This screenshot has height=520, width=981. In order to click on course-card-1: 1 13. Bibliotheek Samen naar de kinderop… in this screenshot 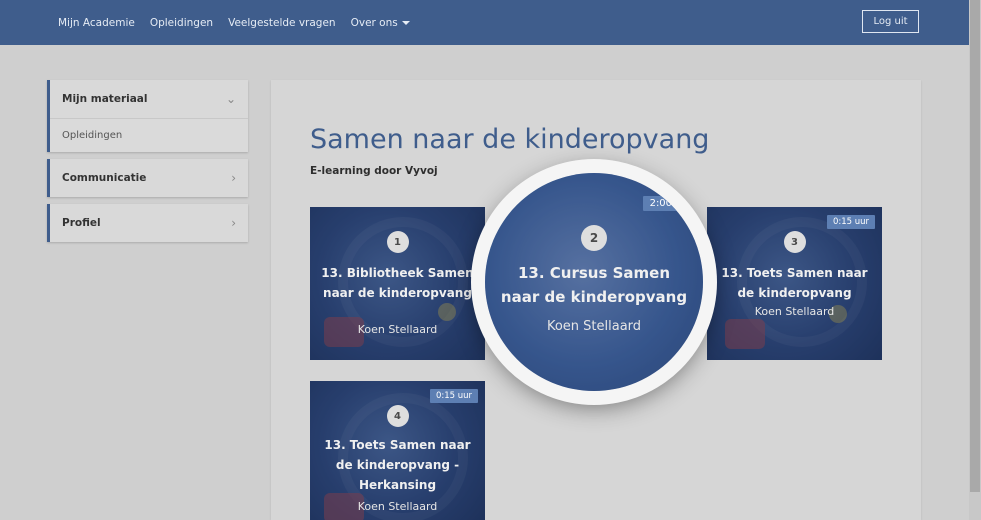, I will do `click(397, 283)`.